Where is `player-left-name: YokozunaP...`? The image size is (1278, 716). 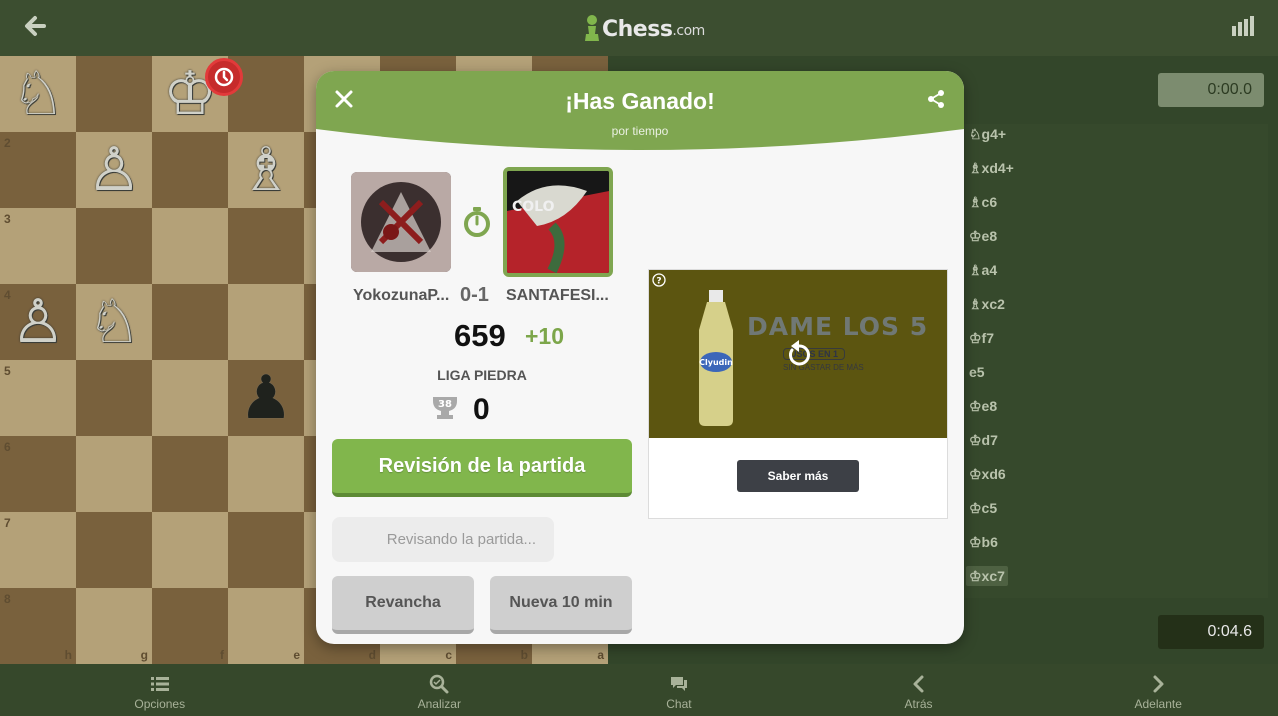 player-left-name: YokozunaP... is located at coordinates (401, 296).